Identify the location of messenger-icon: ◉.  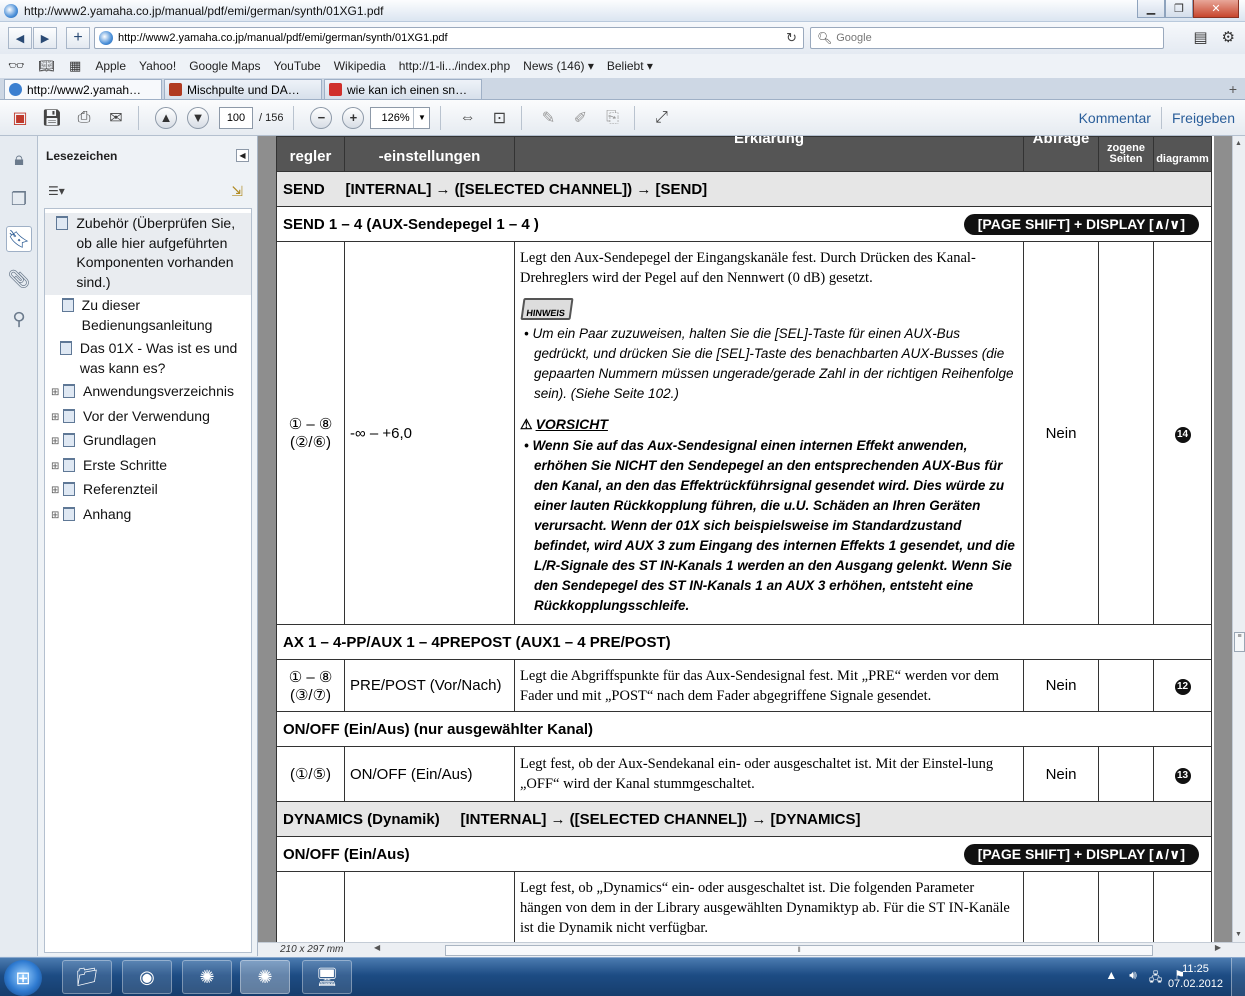
(147, 977).